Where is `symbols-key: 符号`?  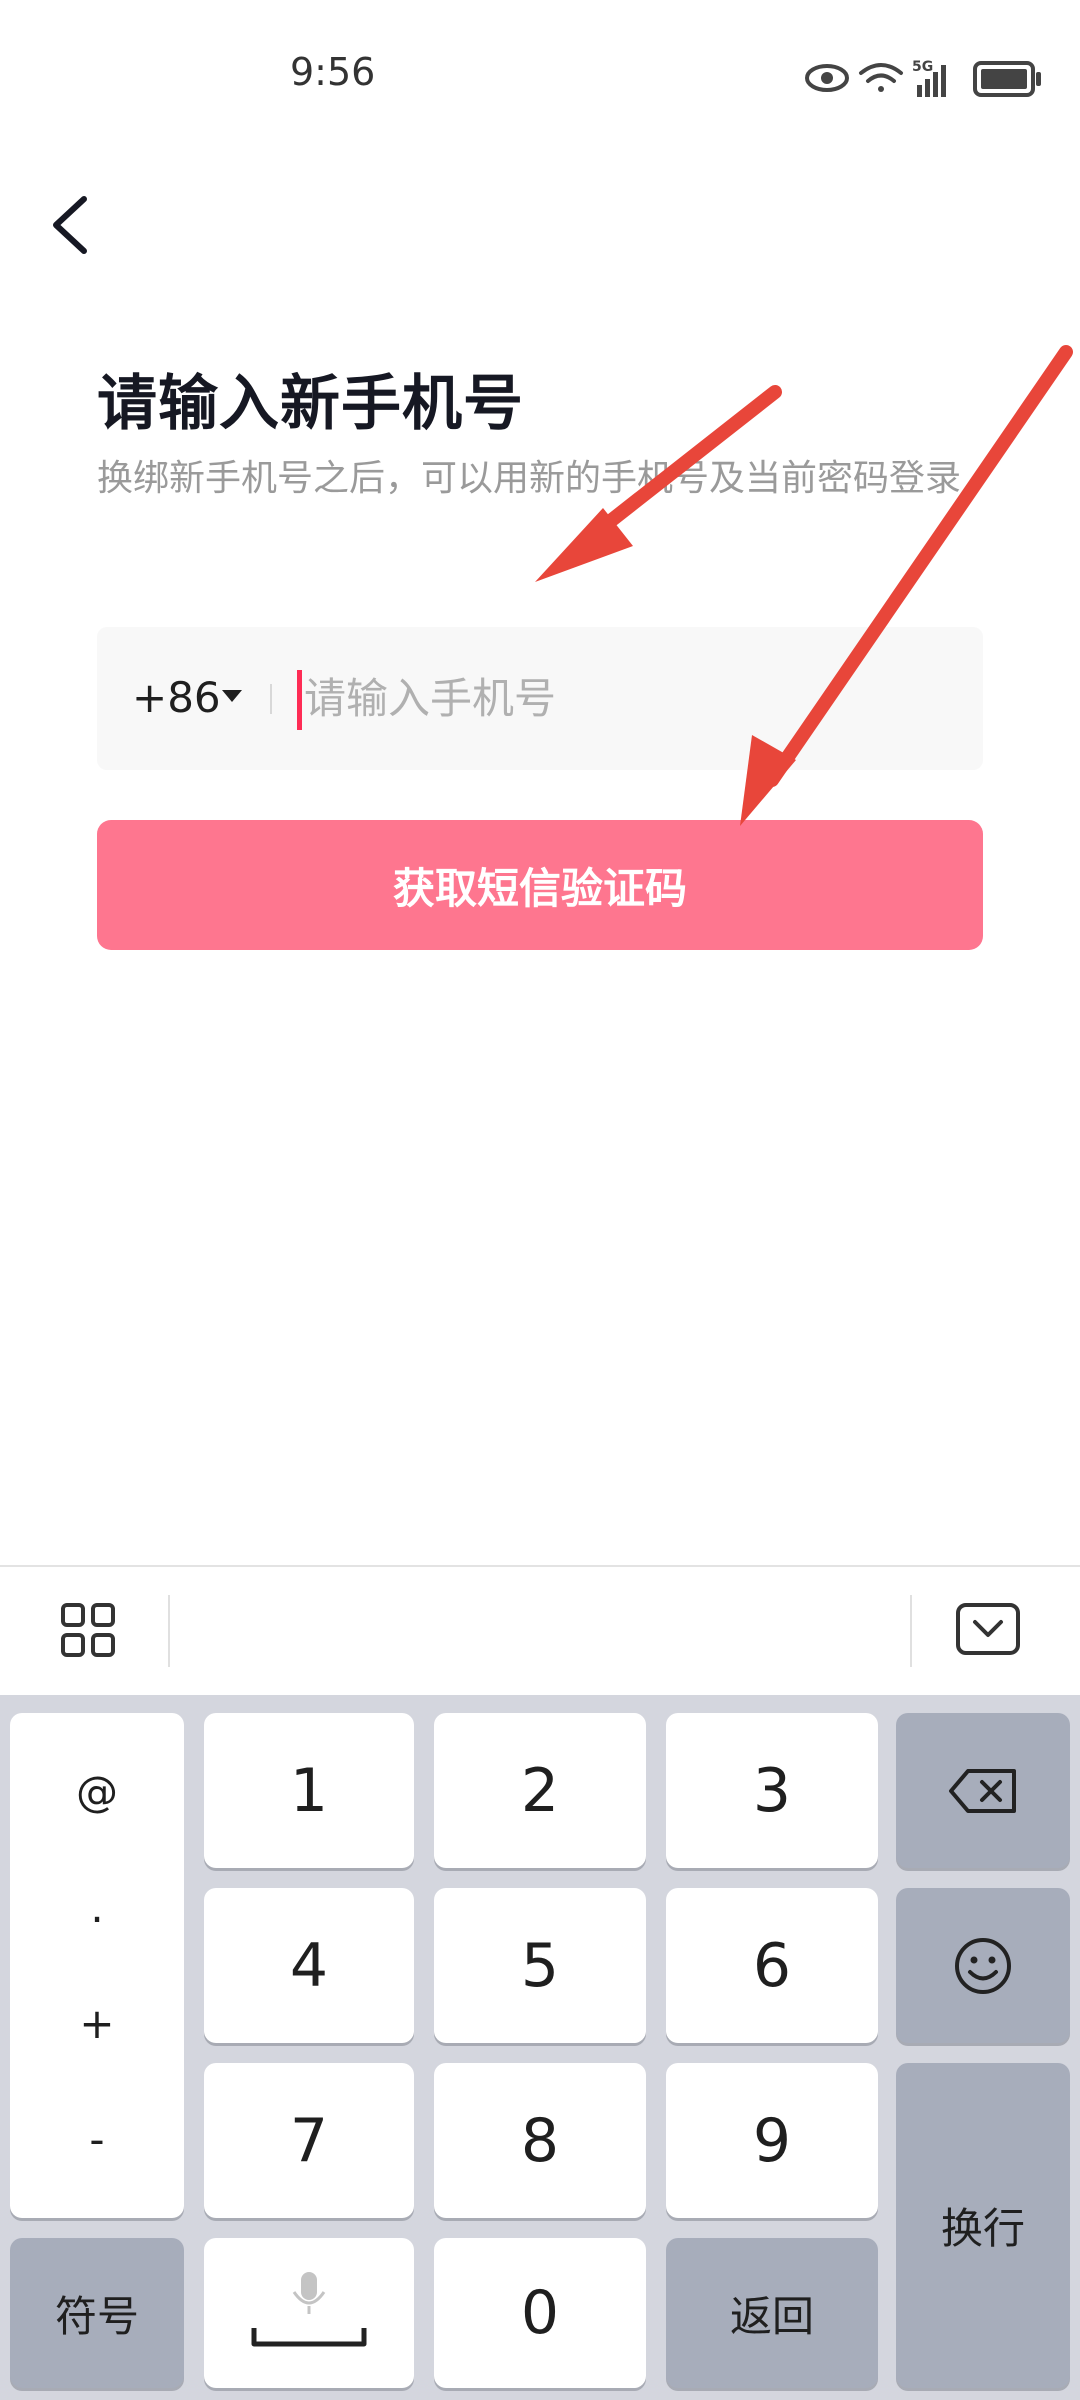
symbols-key: 符号 is located at coordinates (97, 2313).